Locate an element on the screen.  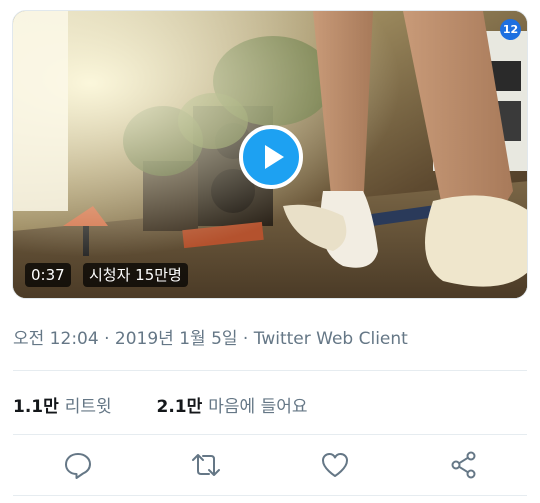
reply-button is located at coordinates (78, 465).